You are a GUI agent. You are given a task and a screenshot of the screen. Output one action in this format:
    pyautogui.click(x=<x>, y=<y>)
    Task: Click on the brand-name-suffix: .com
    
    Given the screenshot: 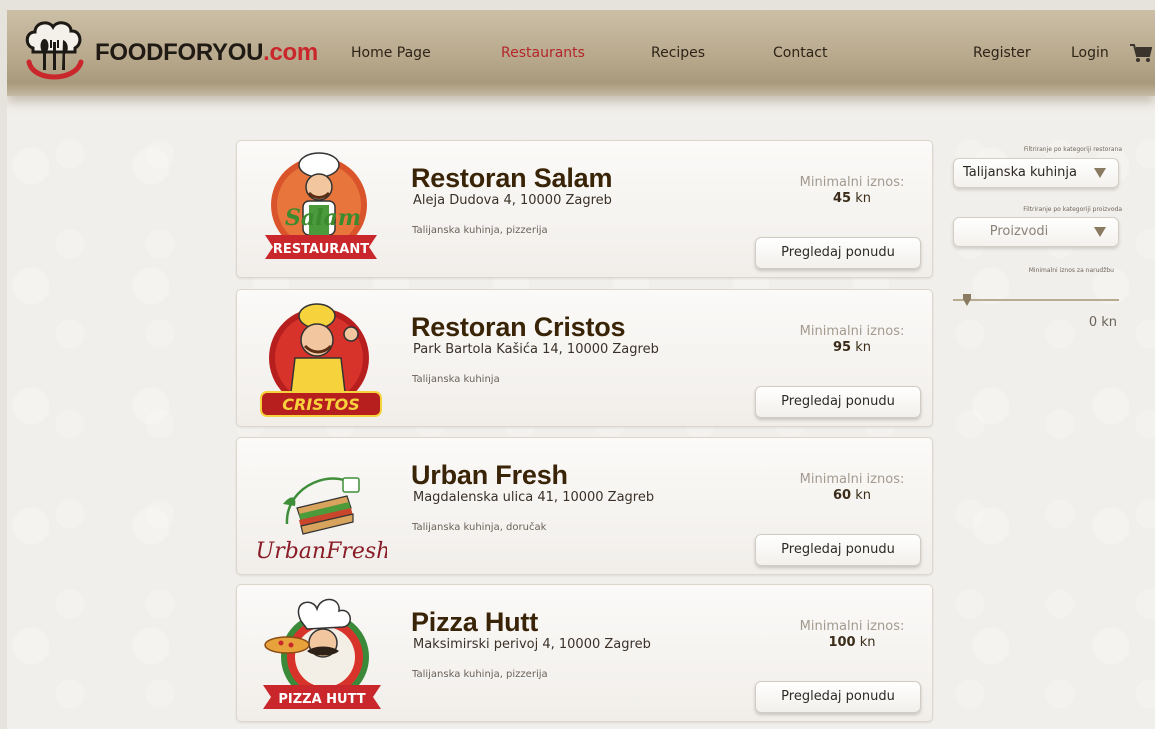 What is the action you would take?
    pyautogui.click(x=290, y=52)
    